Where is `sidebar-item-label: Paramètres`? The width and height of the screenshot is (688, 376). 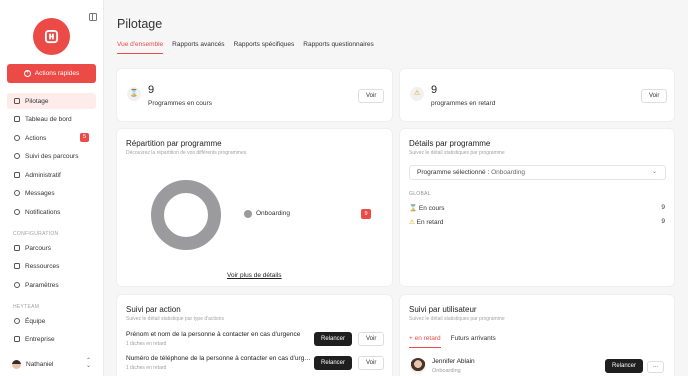 sidebar-item-label: Paramètres is located at coordinates (42, 285).